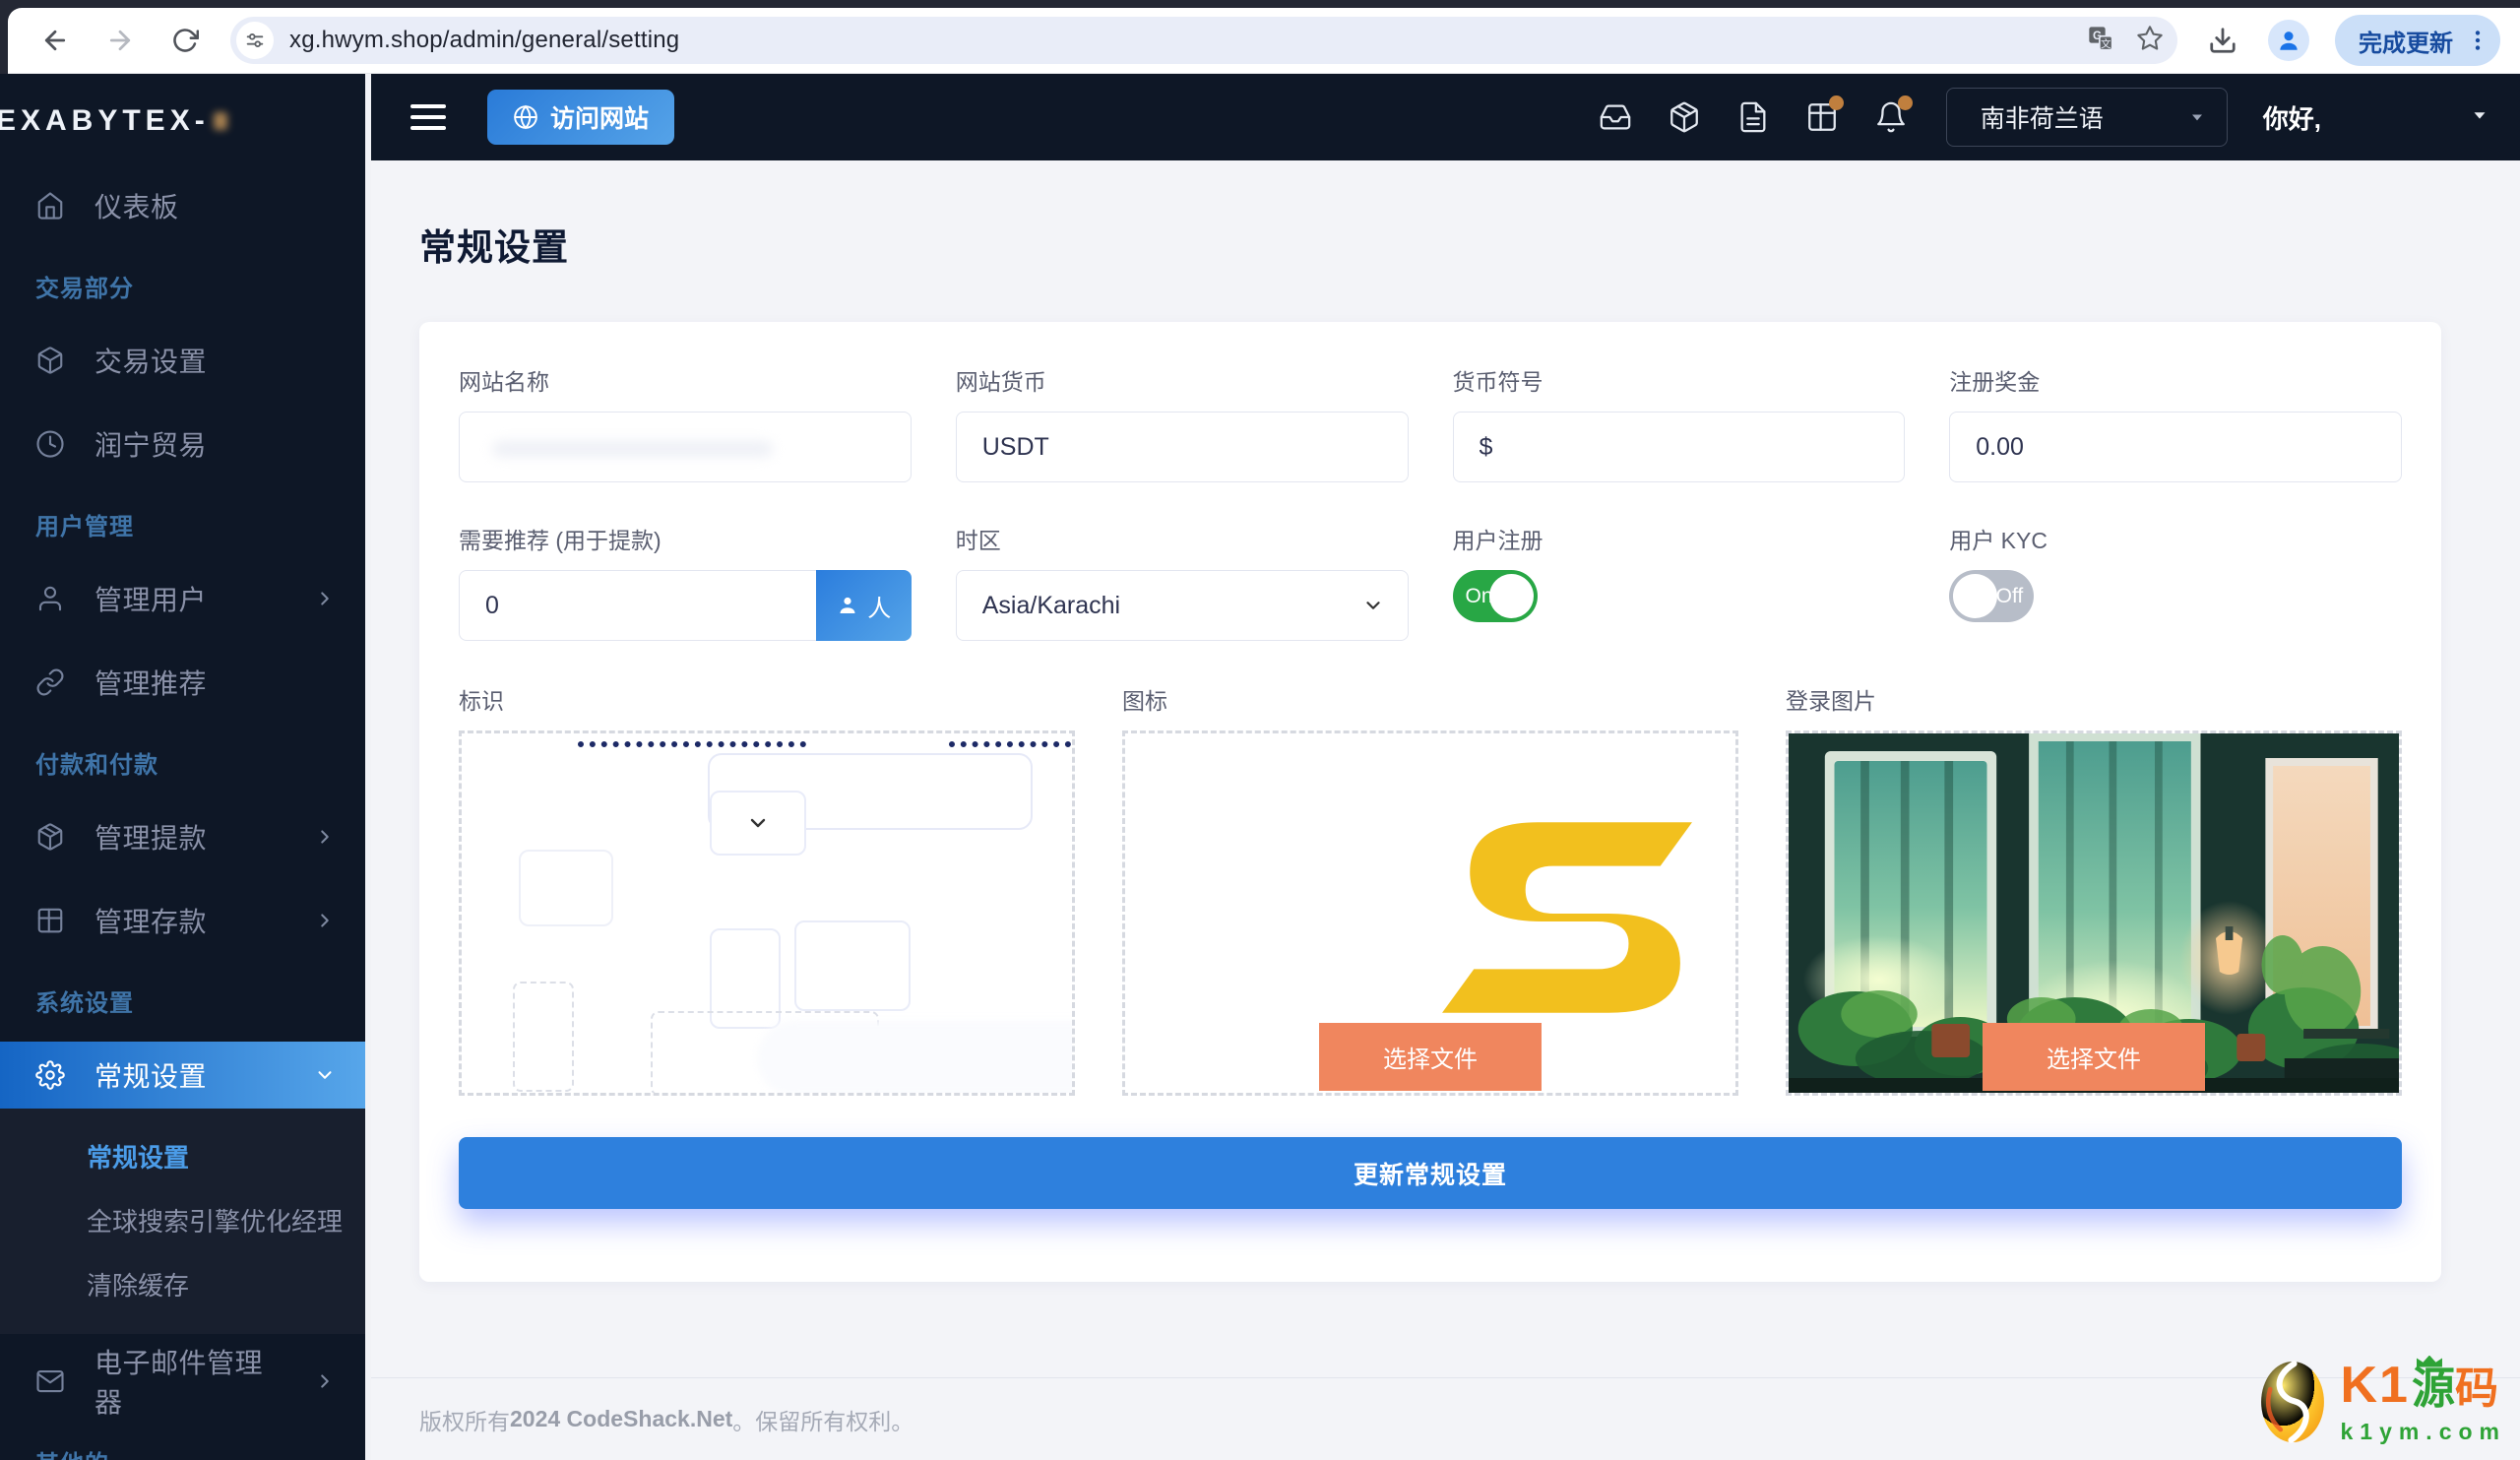 This screenshot has height=1460, width=2520. I want to click on package-icon, so click(50, 837).